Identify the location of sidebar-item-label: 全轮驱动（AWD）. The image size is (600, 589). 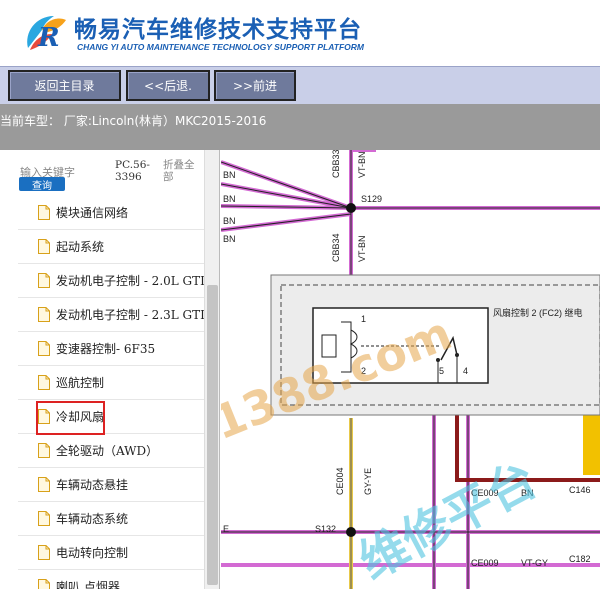
(107, 451).